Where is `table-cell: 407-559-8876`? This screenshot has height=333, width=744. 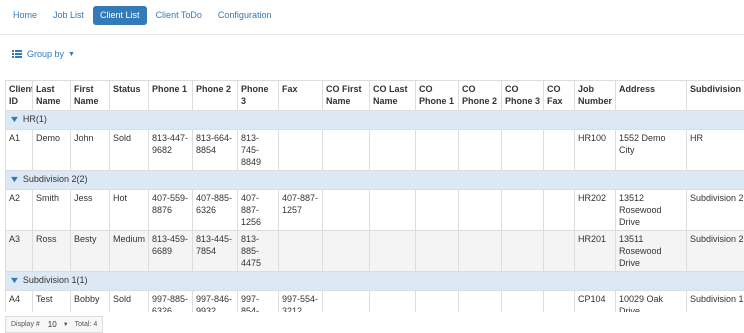 table-cell: 407-559-8876 is located at coordinates (171, 210).